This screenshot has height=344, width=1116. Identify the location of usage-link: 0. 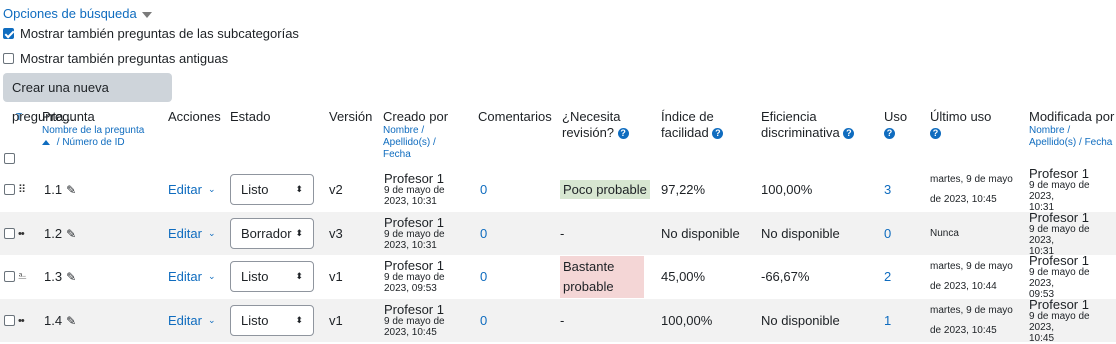
(887, 233).